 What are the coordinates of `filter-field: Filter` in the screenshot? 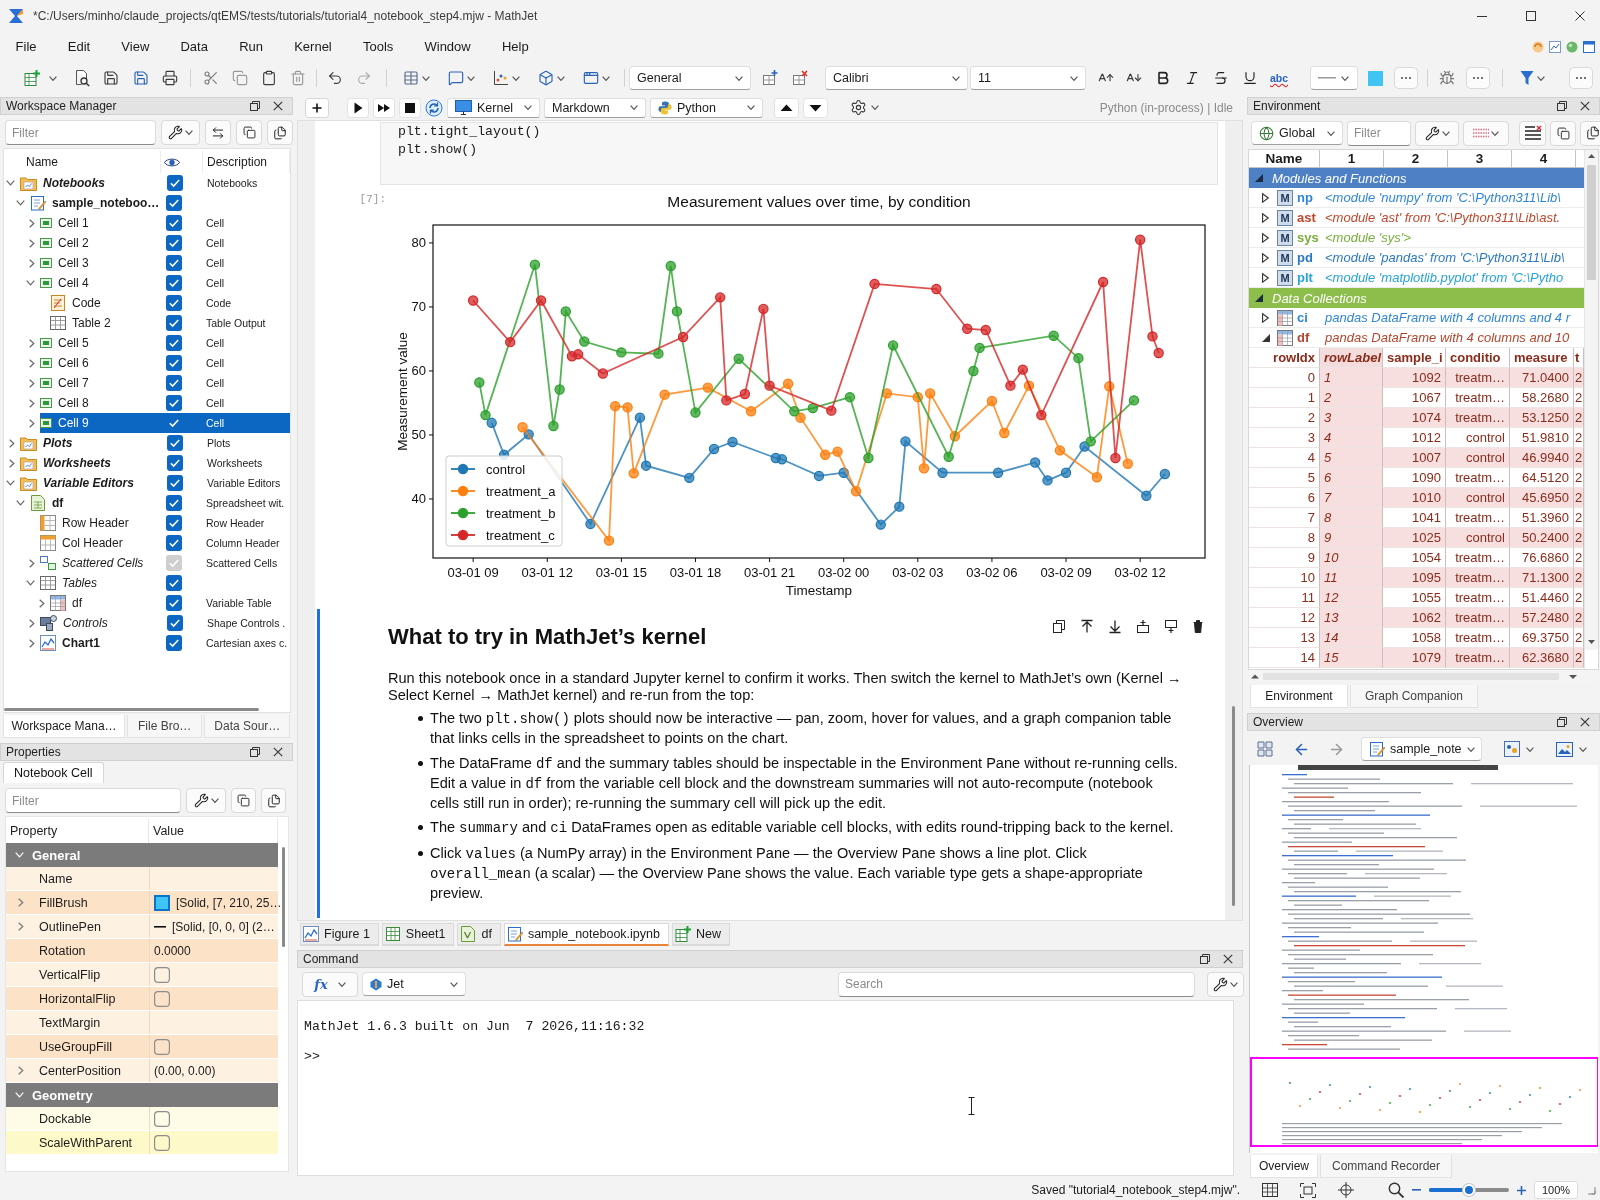 It's located at (1379, 133).